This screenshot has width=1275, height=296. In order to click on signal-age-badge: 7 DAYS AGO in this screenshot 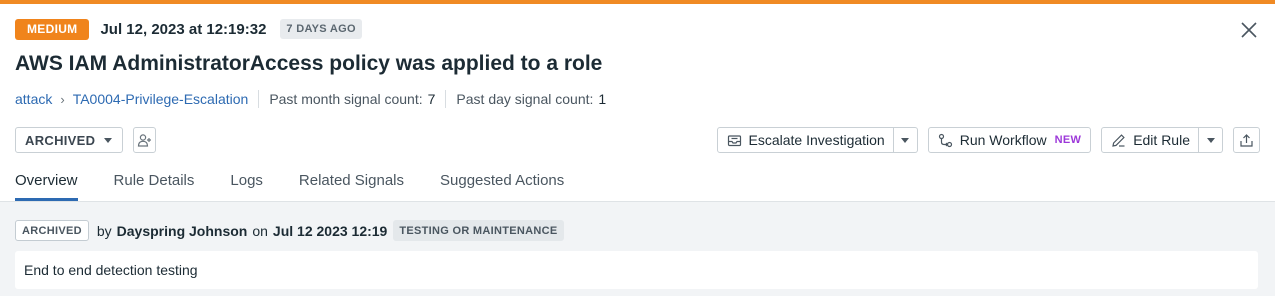, I will do `click(321, 29)`.